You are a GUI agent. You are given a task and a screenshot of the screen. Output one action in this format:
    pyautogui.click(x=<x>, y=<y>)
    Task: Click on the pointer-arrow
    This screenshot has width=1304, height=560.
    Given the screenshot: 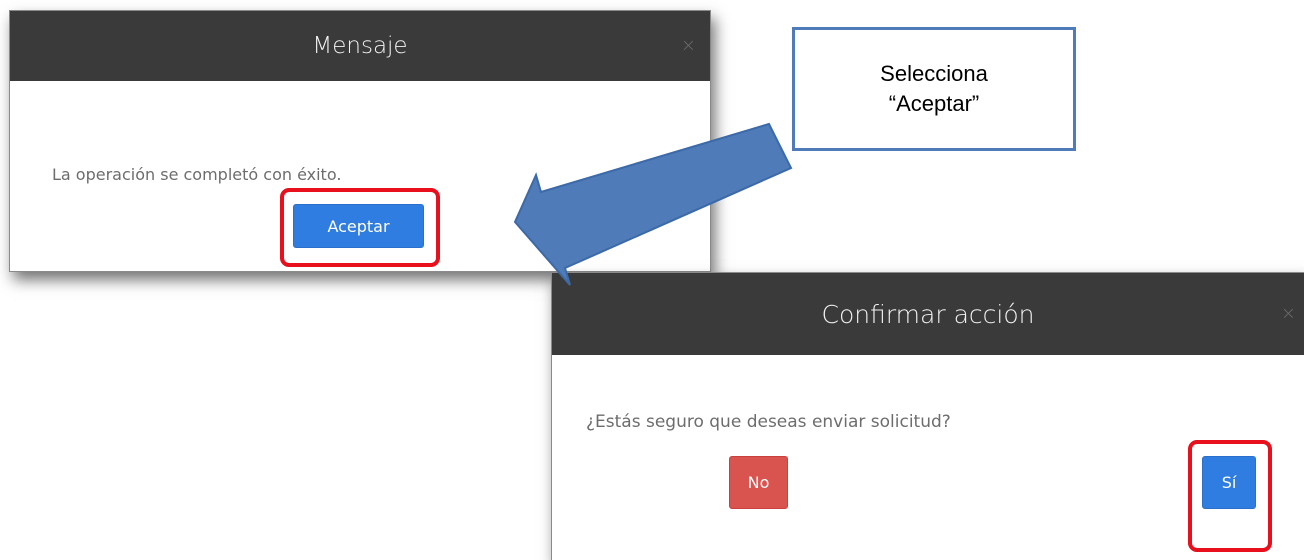 What is the action you would take?
    pyautogui.click(x=653, y=204)
    